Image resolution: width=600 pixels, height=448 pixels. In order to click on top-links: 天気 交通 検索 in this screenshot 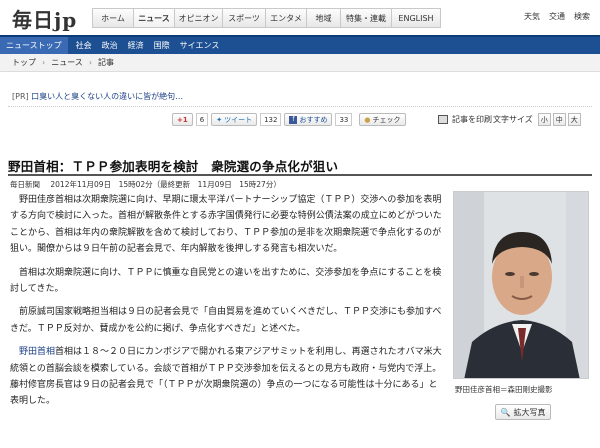, I will do `click(557, 16)`.